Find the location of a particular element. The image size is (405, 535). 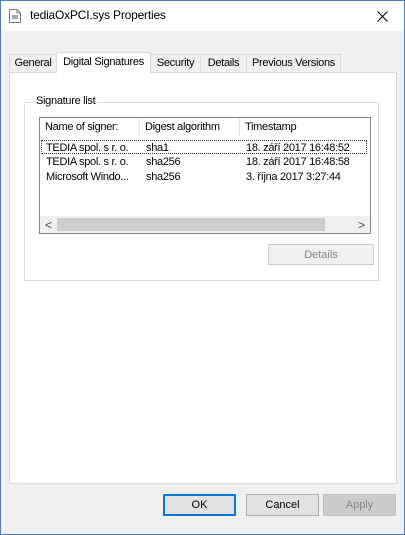

column-header-timestamp: Timestamp is located at coordinates (305, 127).